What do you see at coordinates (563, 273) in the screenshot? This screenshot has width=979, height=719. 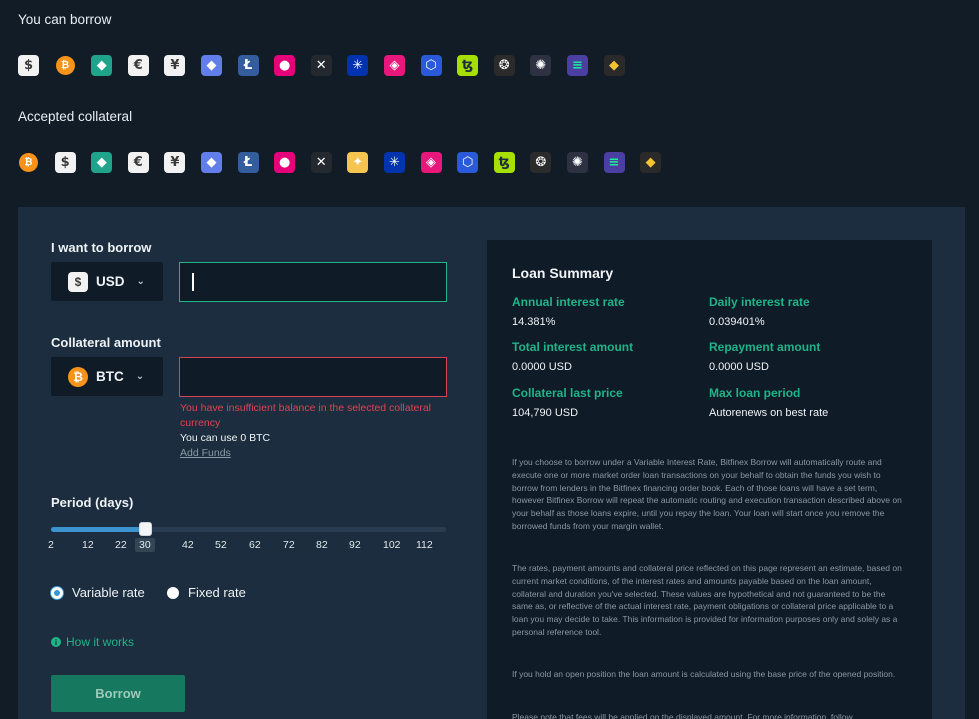 I see `loan-summary-title: Loan Summary` at bounding box center [563, 273].